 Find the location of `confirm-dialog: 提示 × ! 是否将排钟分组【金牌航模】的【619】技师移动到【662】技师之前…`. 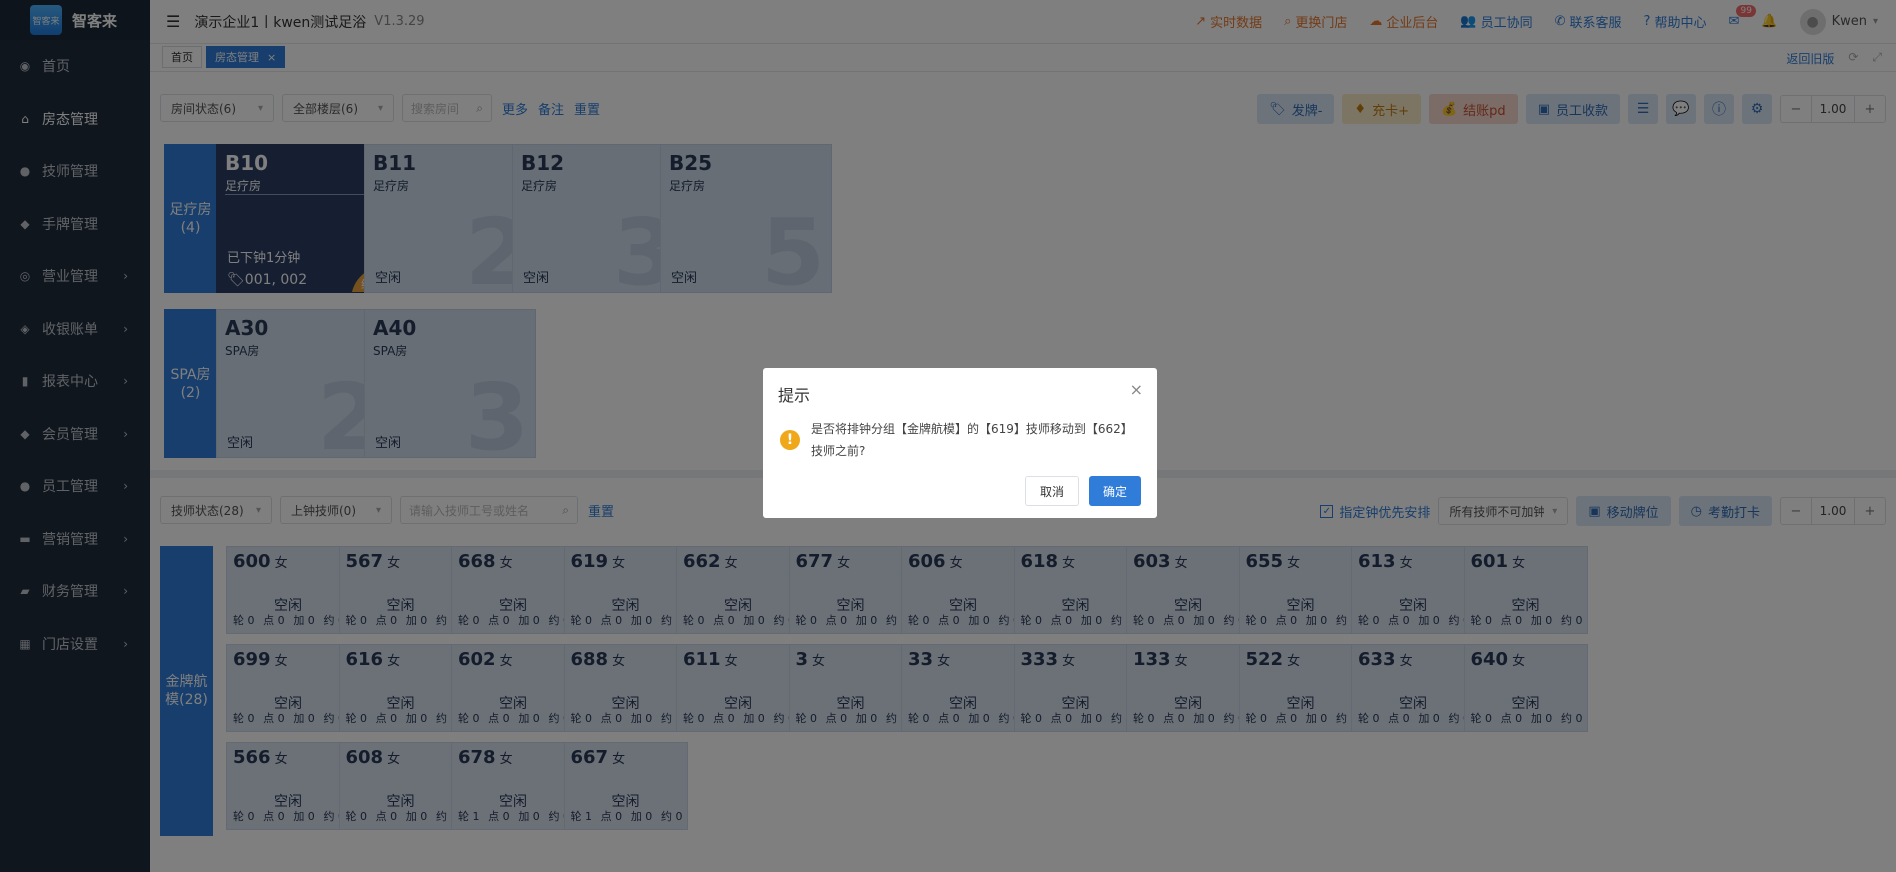

confirm-dialog: 提示 × ! 是否将排钟分组【金牌航模】的【619】技师移动到【662】技师之前… is located at coordinates (960, 443).